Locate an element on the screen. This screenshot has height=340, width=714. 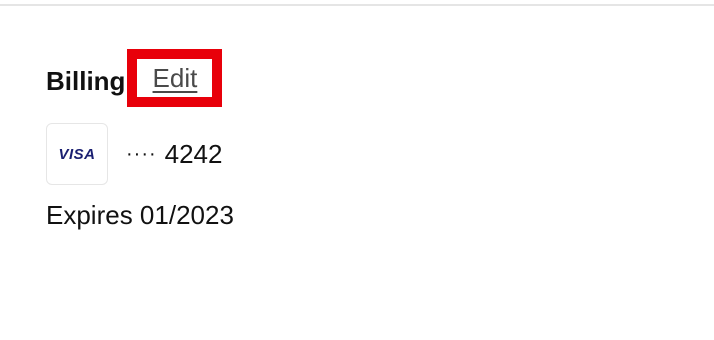
card-brand-label: VISA is located at coordinates (77, 154).